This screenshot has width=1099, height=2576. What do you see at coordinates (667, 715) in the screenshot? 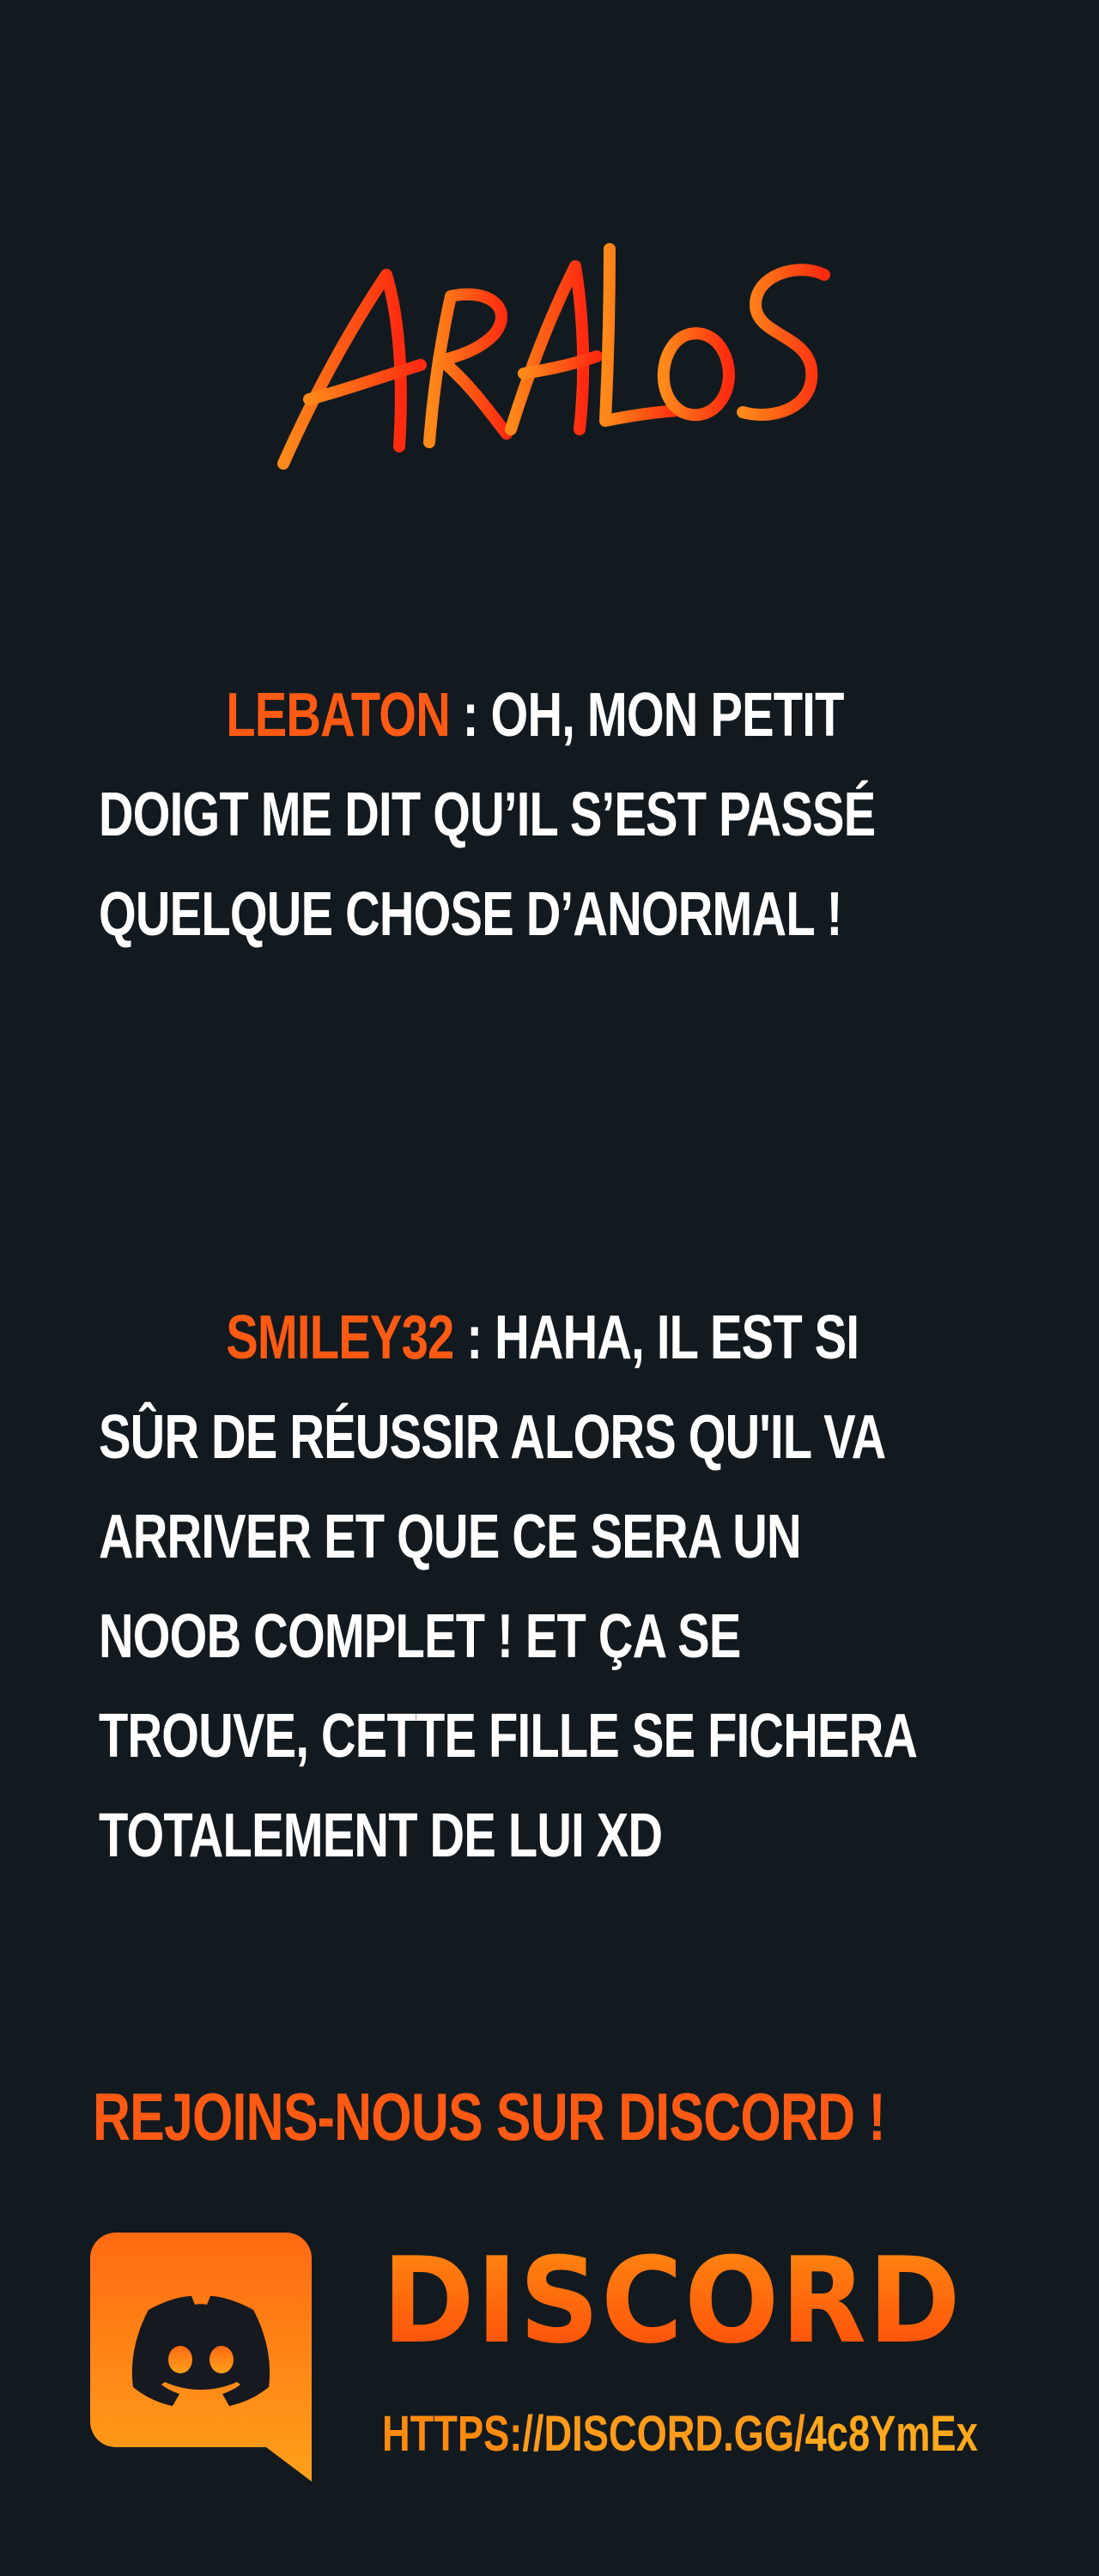
I see `dialogue-text: OH, MON PETIT` at bounding box center [667, 715].